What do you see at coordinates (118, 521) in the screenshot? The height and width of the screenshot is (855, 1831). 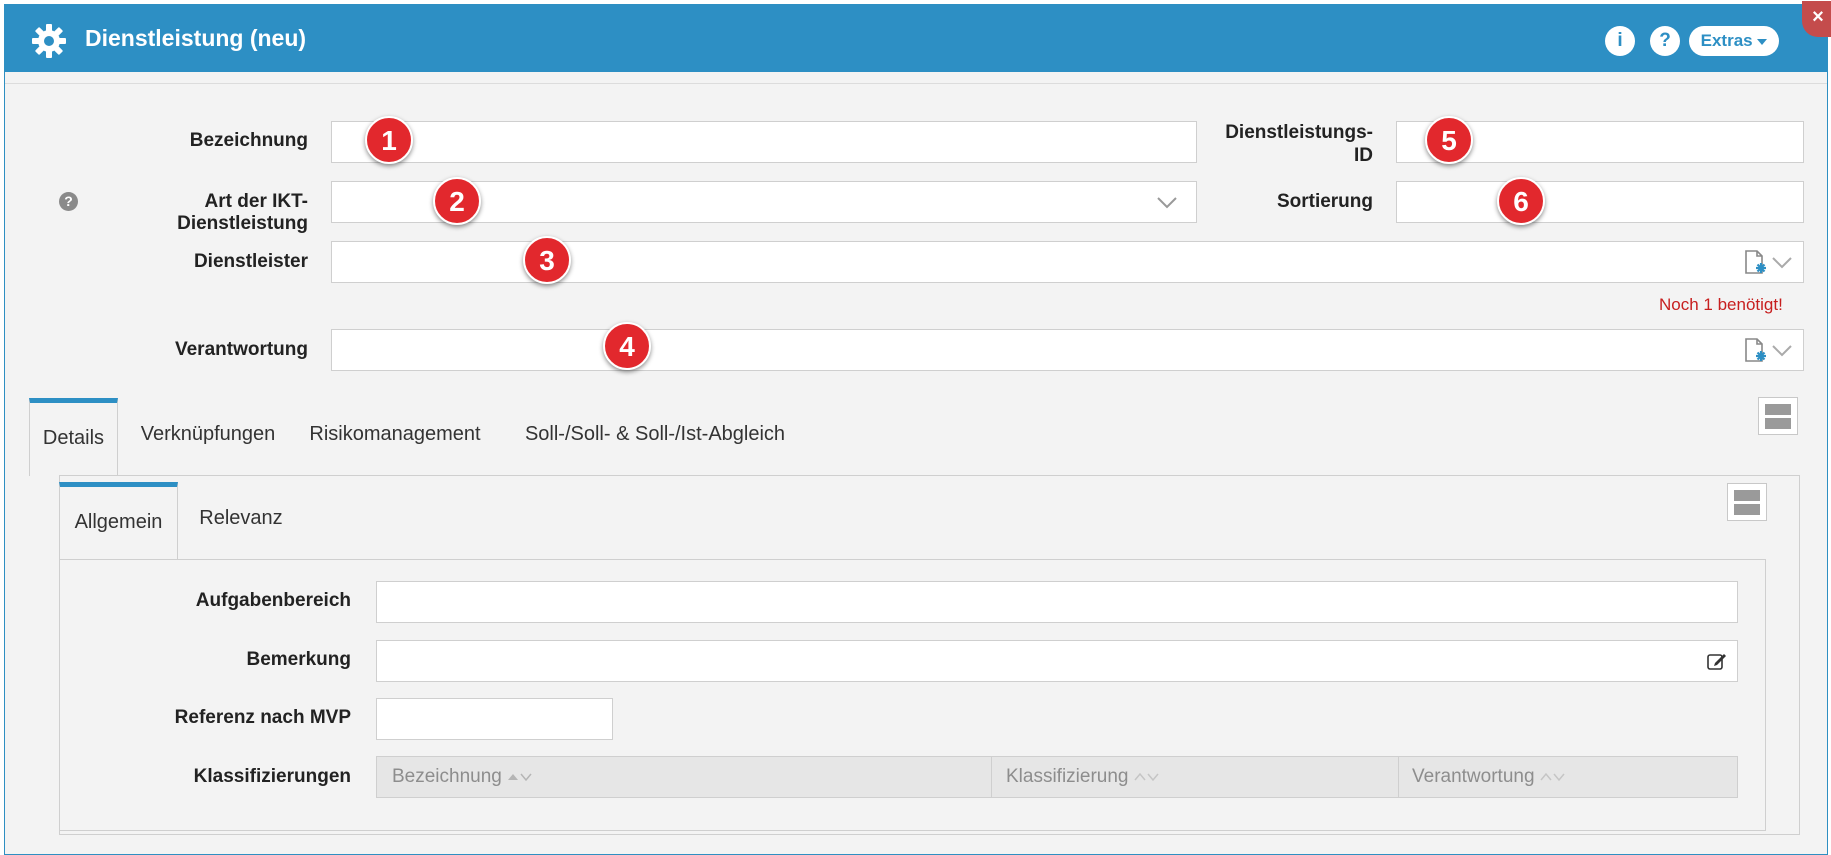 I see `tab-allgemein: Allgemein` at bounding box center [118, 521].